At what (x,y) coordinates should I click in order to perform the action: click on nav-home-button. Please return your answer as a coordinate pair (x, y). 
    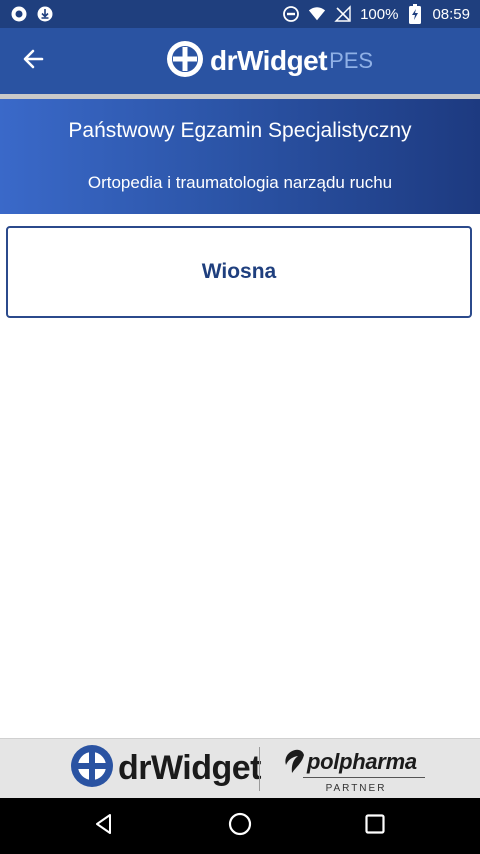
    Looking at the image, I should click on (240, 826).